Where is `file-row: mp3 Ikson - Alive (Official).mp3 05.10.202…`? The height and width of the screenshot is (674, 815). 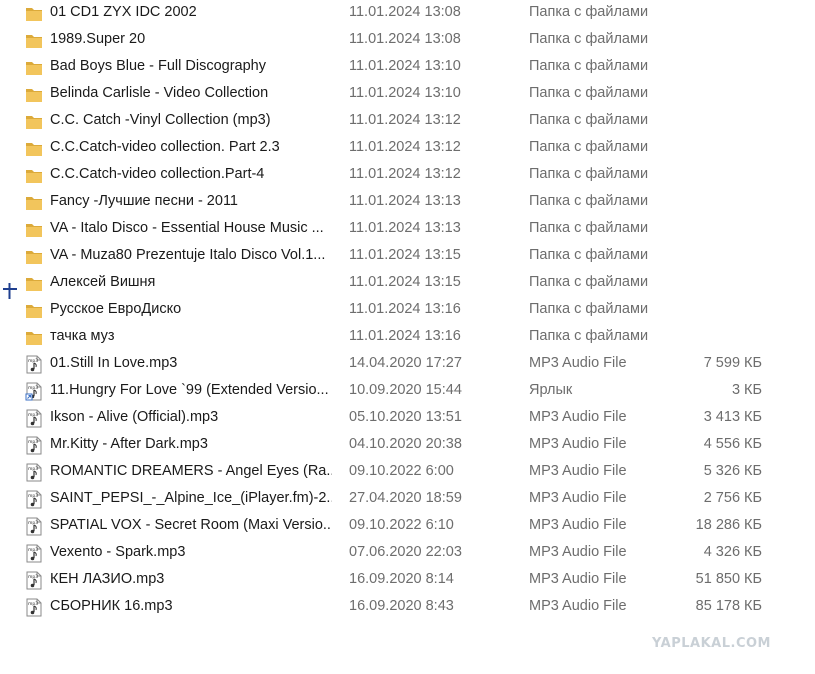 file-row: mp3 Ikson - Alive (Official).mp3 05.10.202… is located at coordinates (395, 418).